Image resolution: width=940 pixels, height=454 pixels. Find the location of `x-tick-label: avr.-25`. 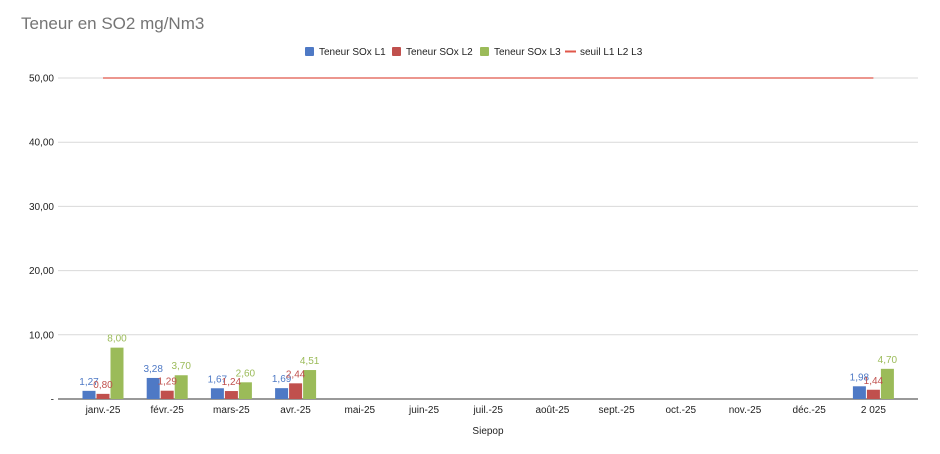

x-tick-label: avr.-25 is located at coordinates (295, 410).